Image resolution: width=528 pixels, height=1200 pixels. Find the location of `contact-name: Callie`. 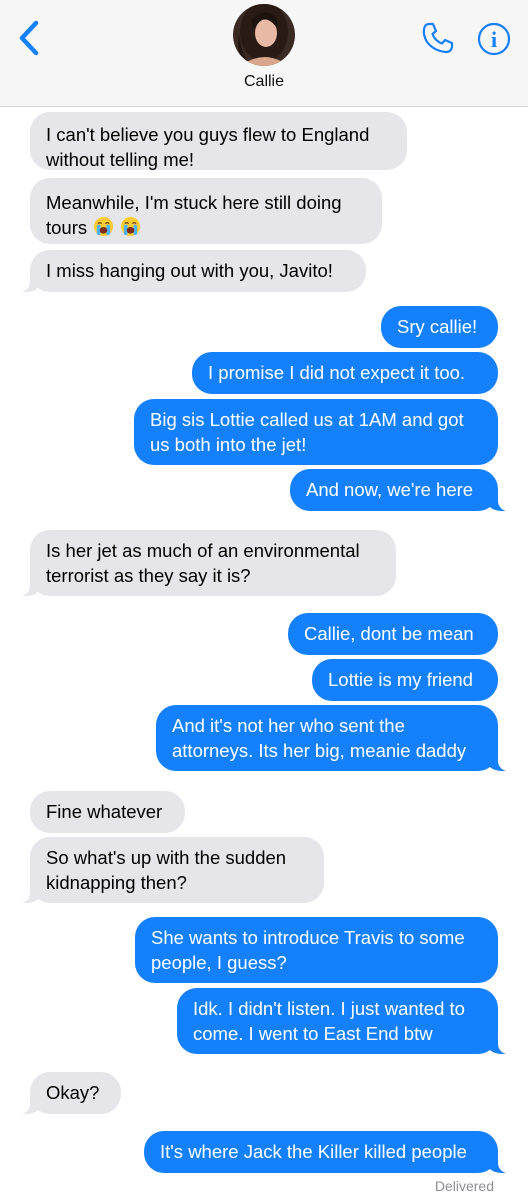

contact-name: Callie is located at coordinates (264, 82).